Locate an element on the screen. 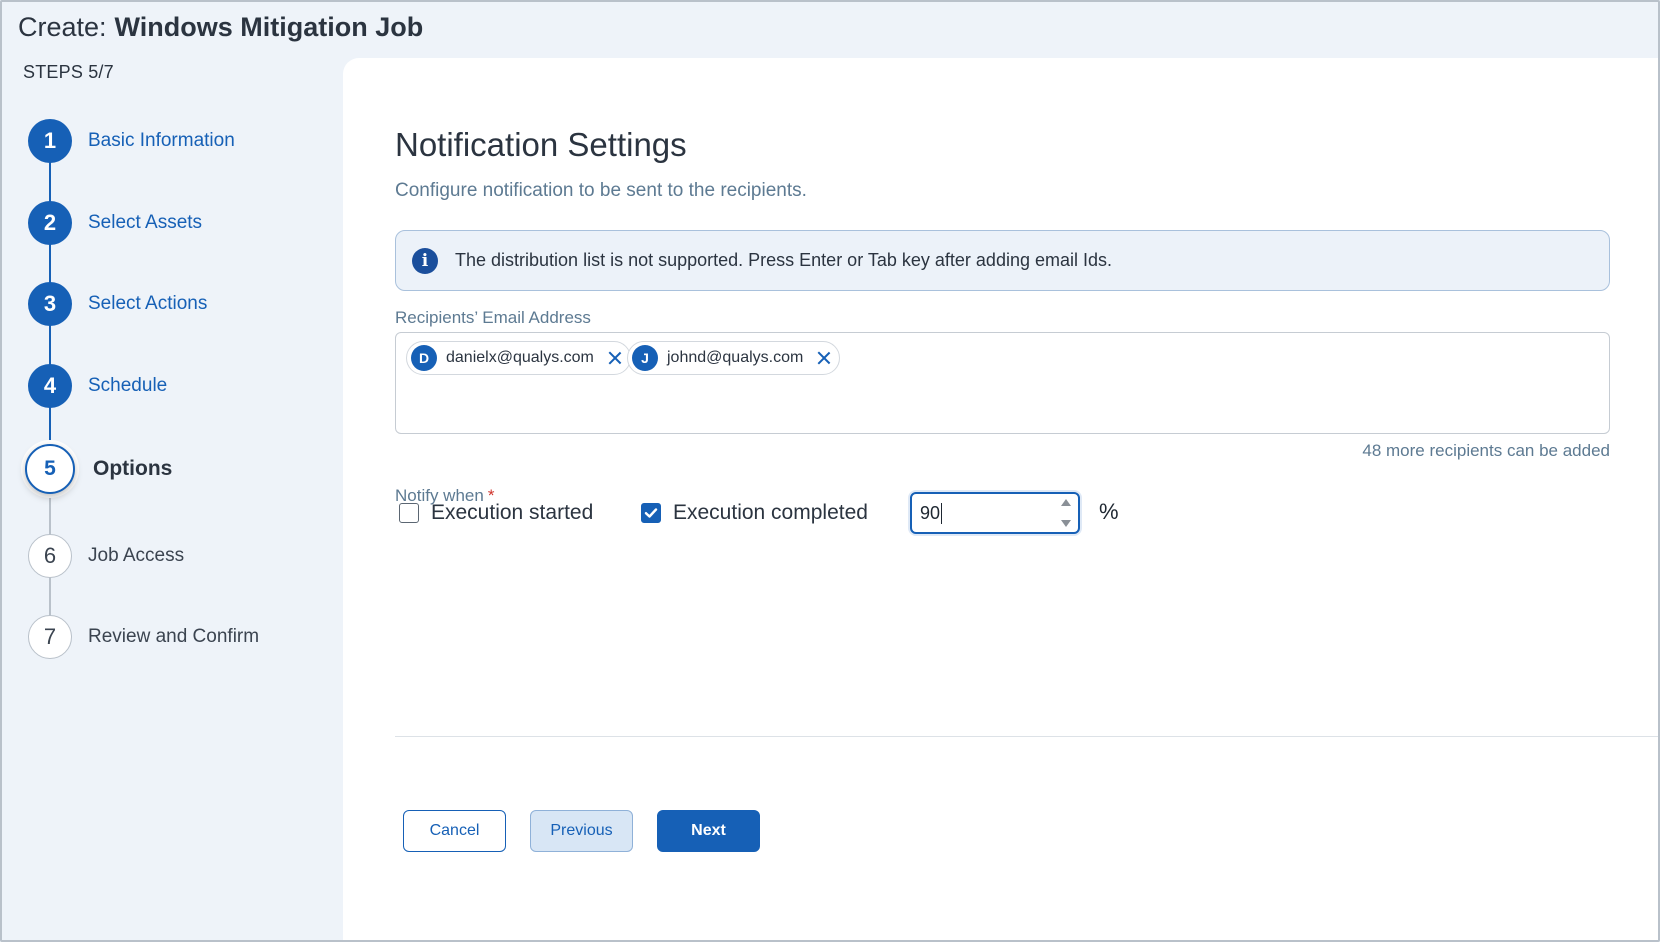  step-number: 4 is located at coordinates (50, 386).